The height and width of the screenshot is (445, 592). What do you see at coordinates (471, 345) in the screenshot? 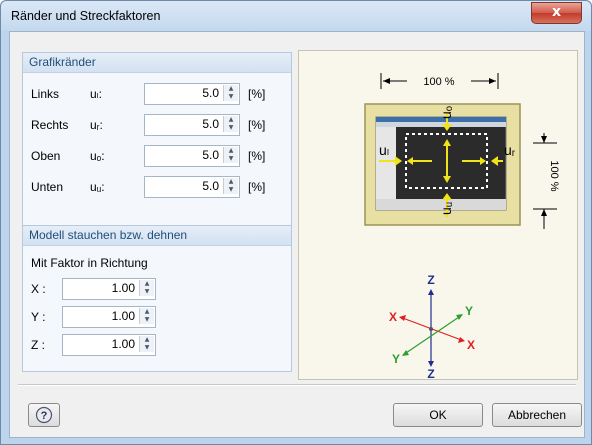
I see `x-axis-right-label: X` at bounding box center [471, 345].